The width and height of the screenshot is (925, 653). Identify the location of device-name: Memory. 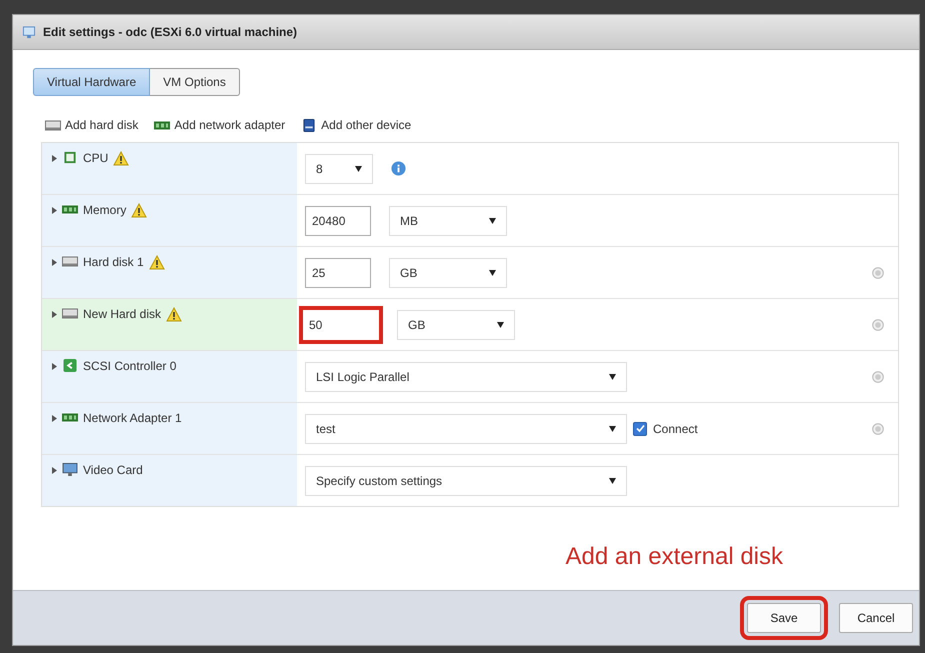
(104, 210).